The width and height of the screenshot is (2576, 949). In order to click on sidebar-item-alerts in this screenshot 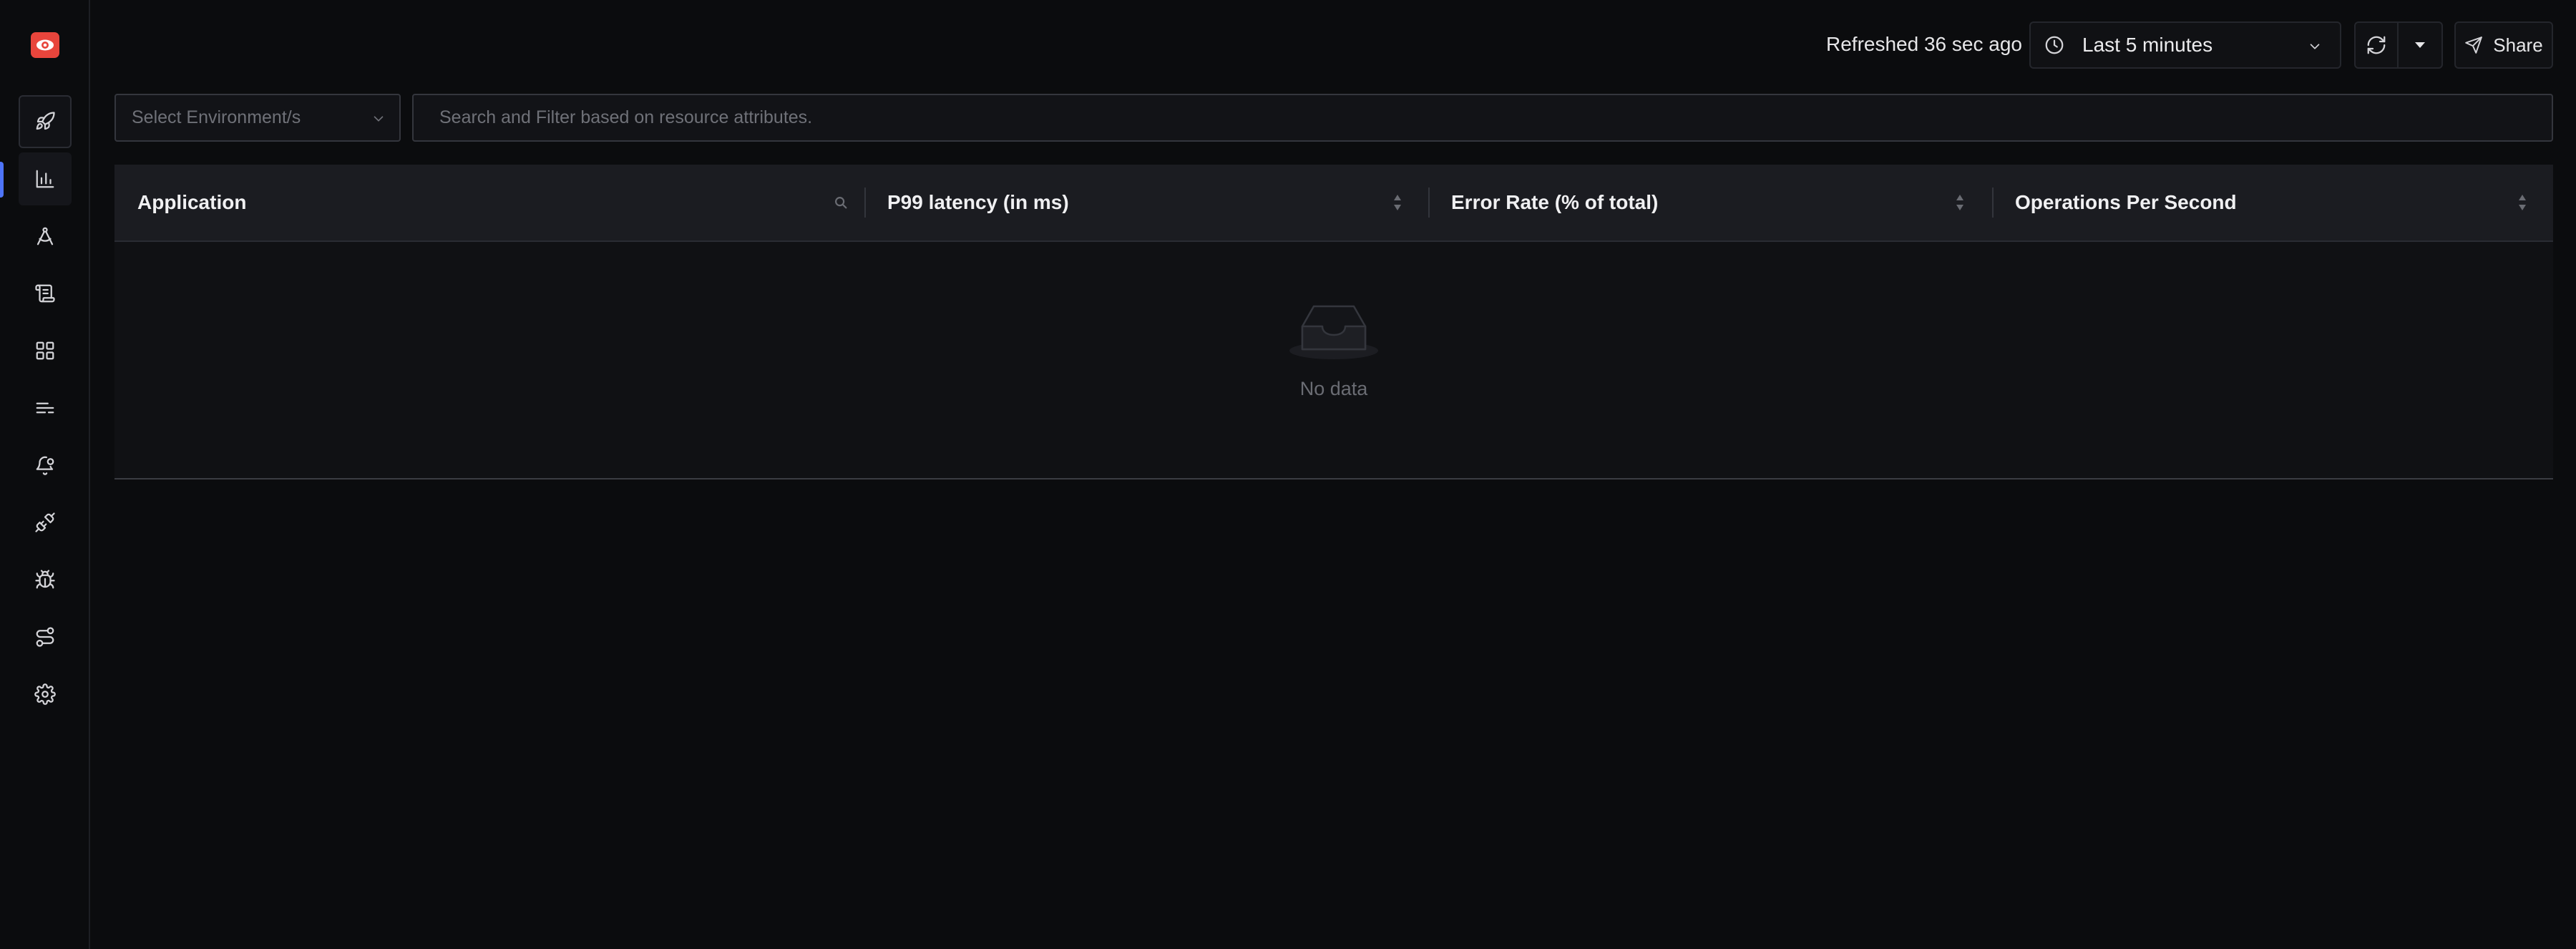, I will do `click(45, 465)`.